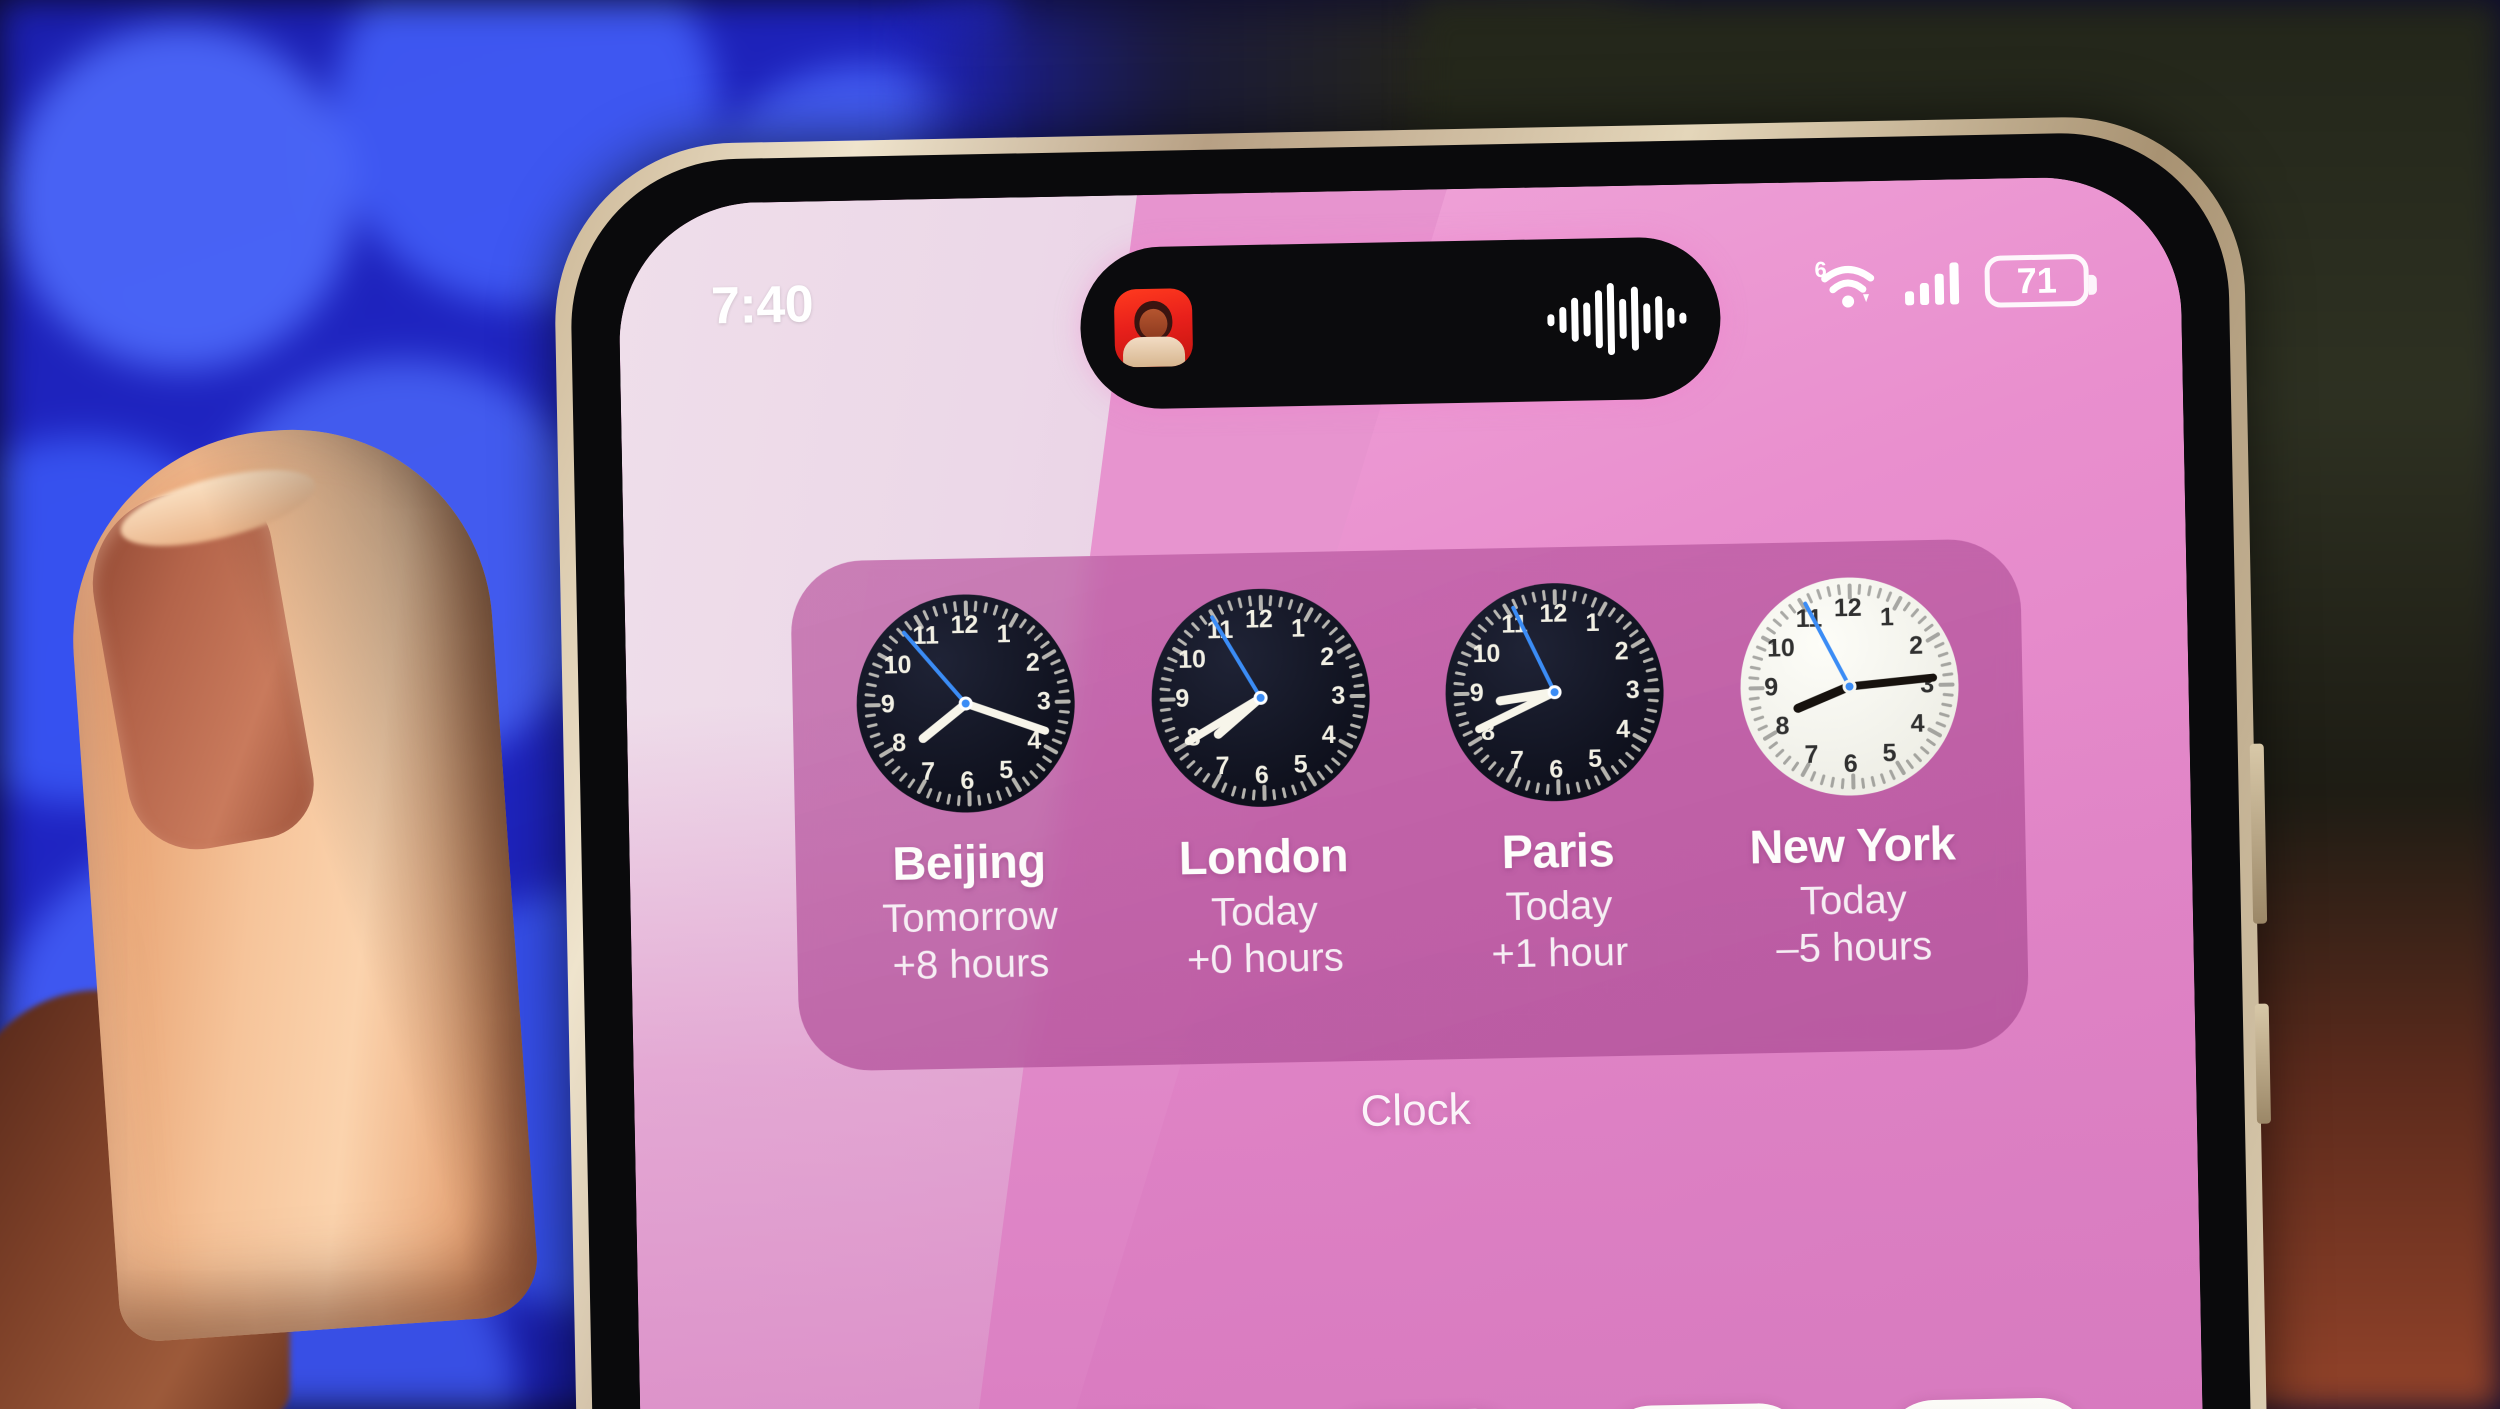  I want to click on clock-face: 121234567891011, so click(1260, 697).